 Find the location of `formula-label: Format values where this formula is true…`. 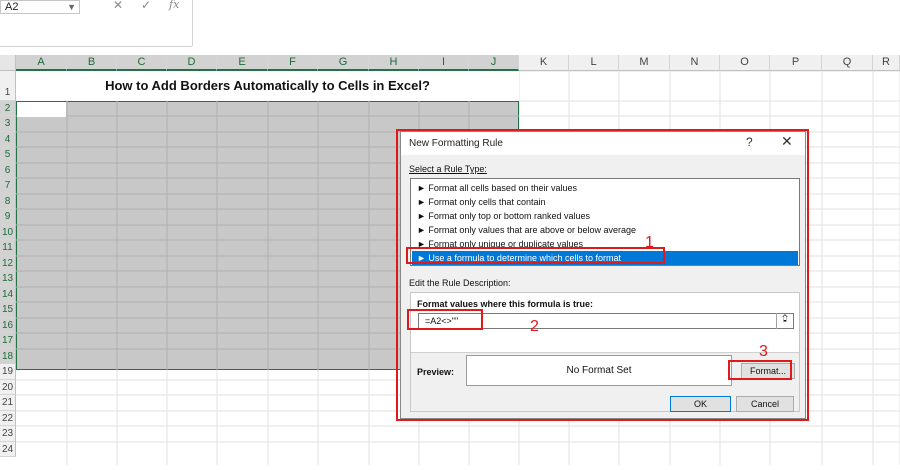

formula-label: Format values where this formula is true… is located at coordinates (505, 304).